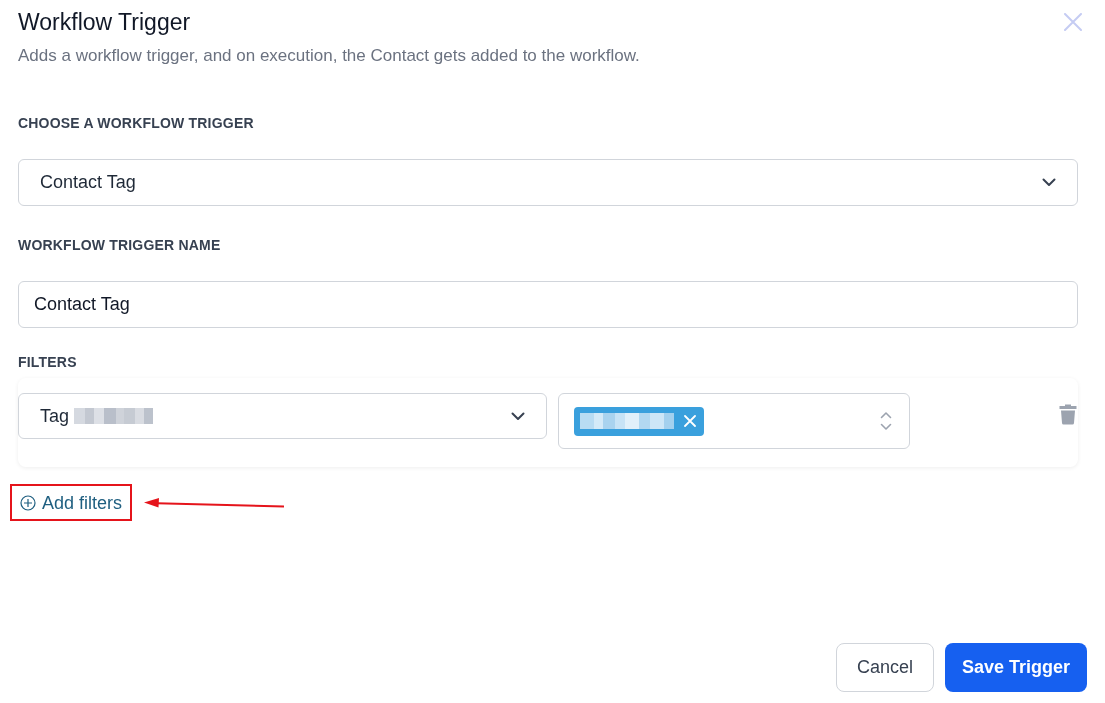 Image resolution: width=1105 pixels, height=703 pixels. I want to click on field-label: WORKFLOW TRIGGER NAME, so click(120, 245).